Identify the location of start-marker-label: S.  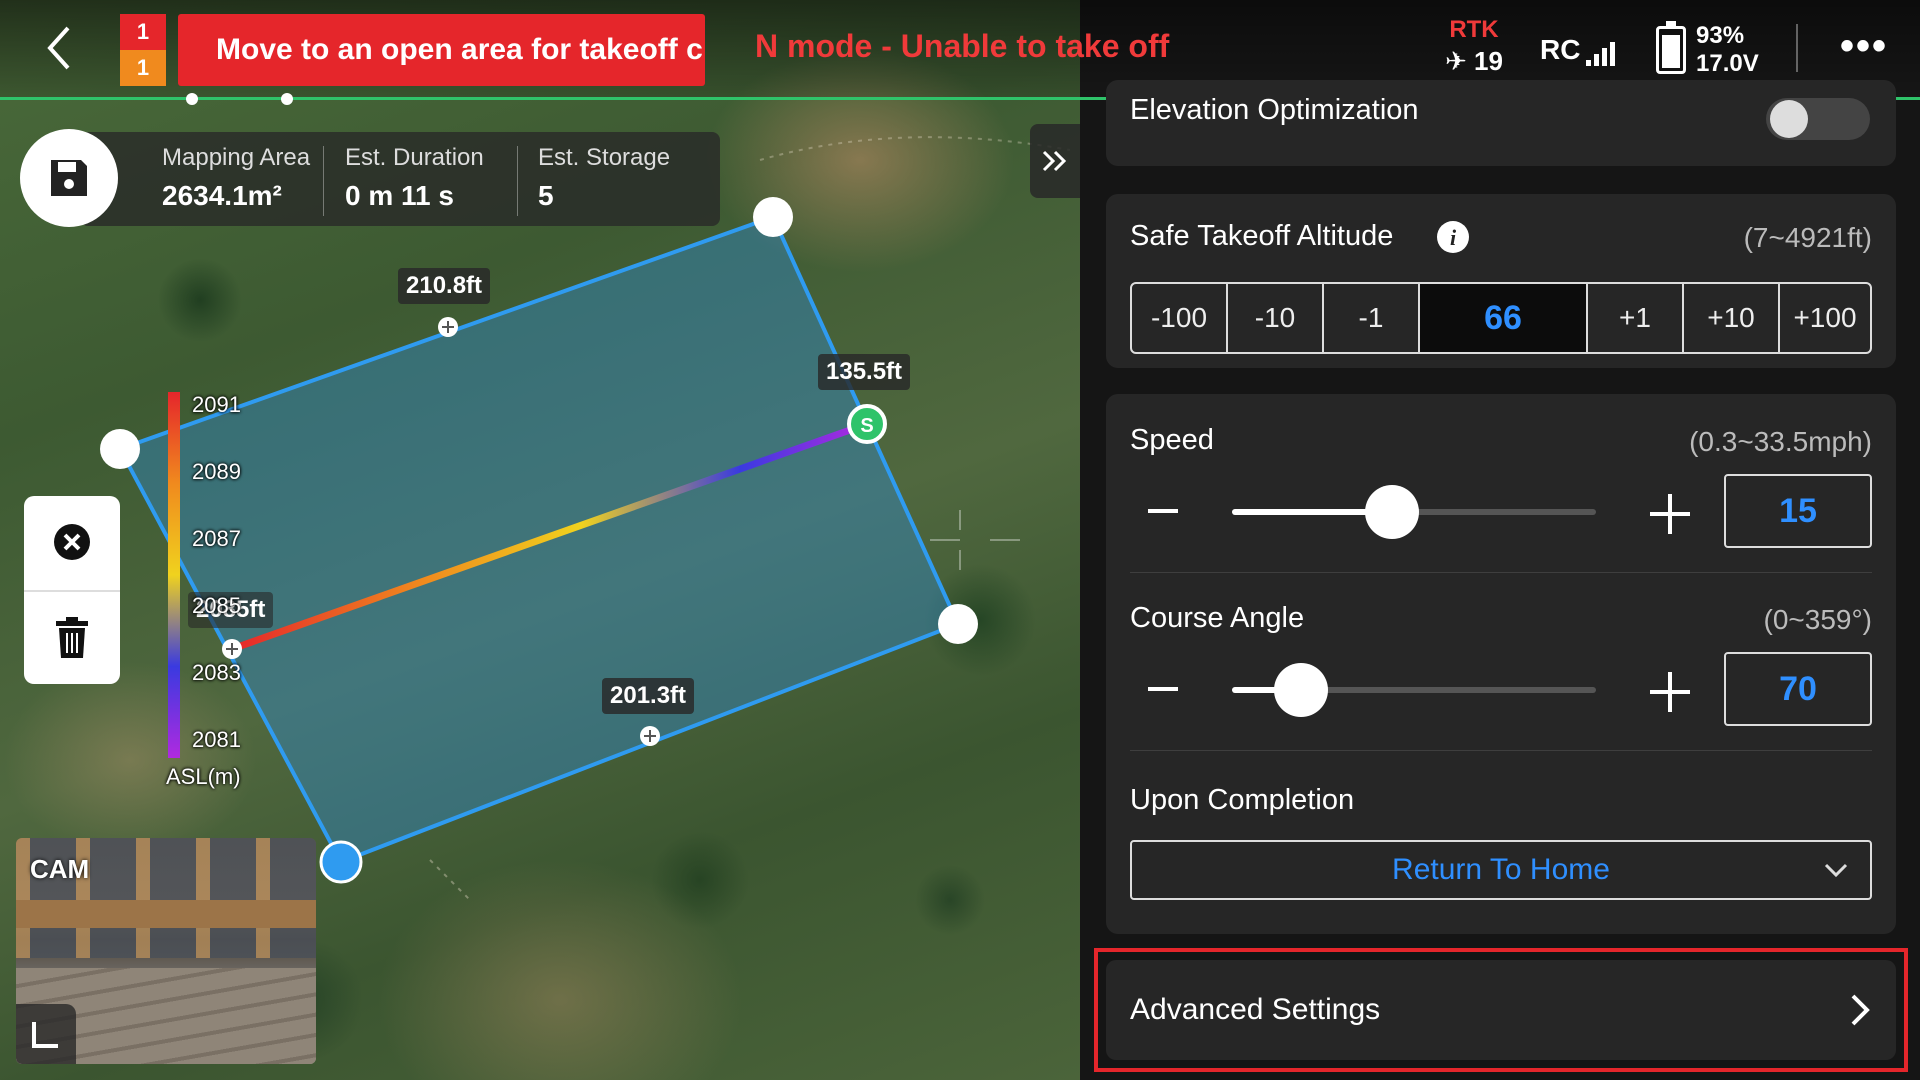
(866, 426).